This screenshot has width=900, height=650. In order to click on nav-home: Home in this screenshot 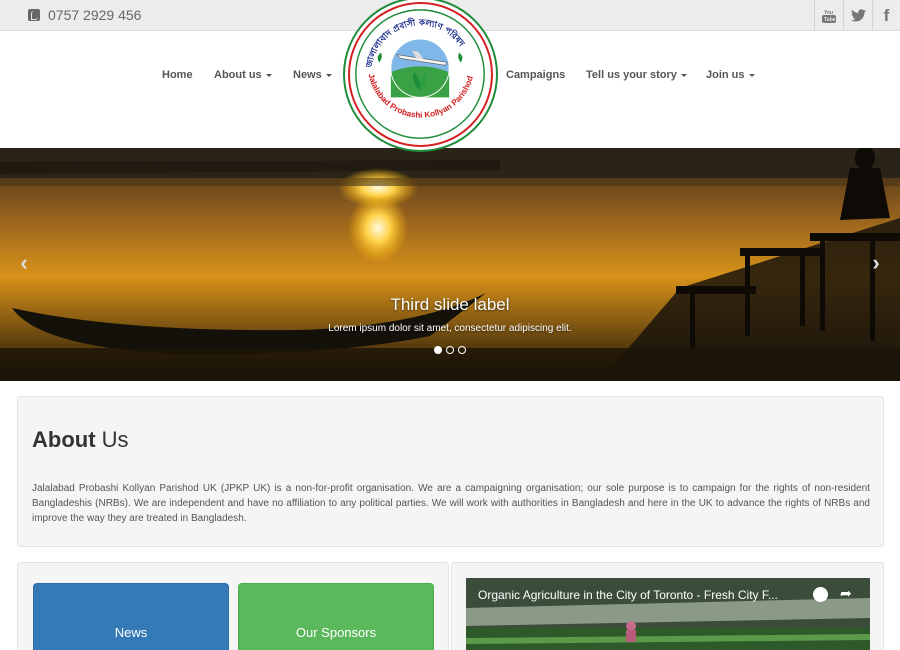, I will do `click(177, 75)`.